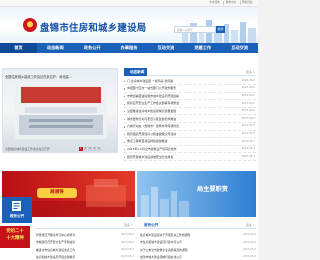  What do you see at coordinates (248, 156) in the screenshot?
I see `news-item-date: 2023-05-3` at bounding box center [248, 156].